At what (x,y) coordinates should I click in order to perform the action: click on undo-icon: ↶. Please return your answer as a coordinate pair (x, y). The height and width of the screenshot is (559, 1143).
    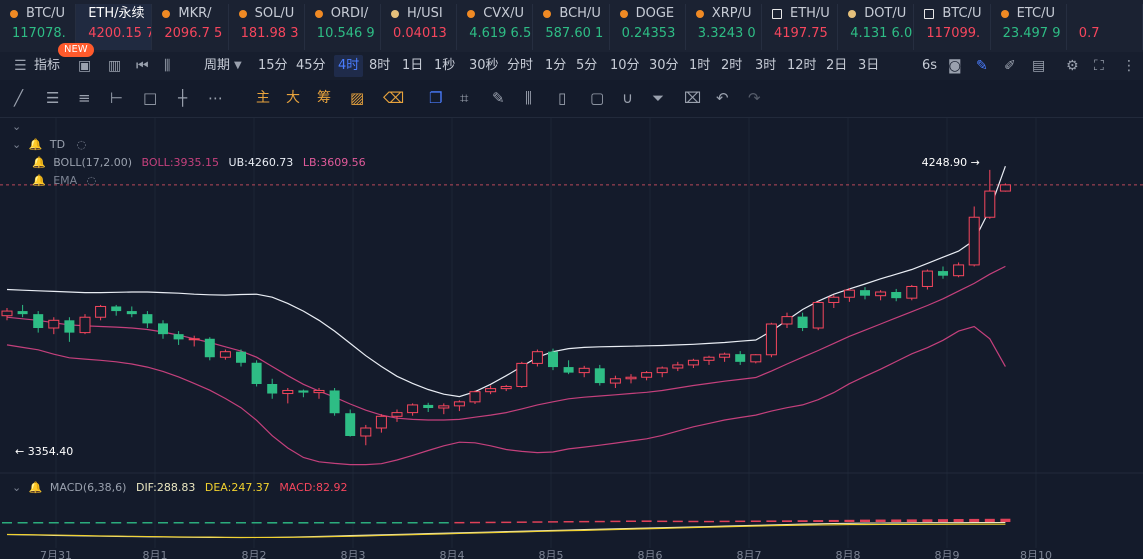
    Looking at the image, I should click on (722, 98).